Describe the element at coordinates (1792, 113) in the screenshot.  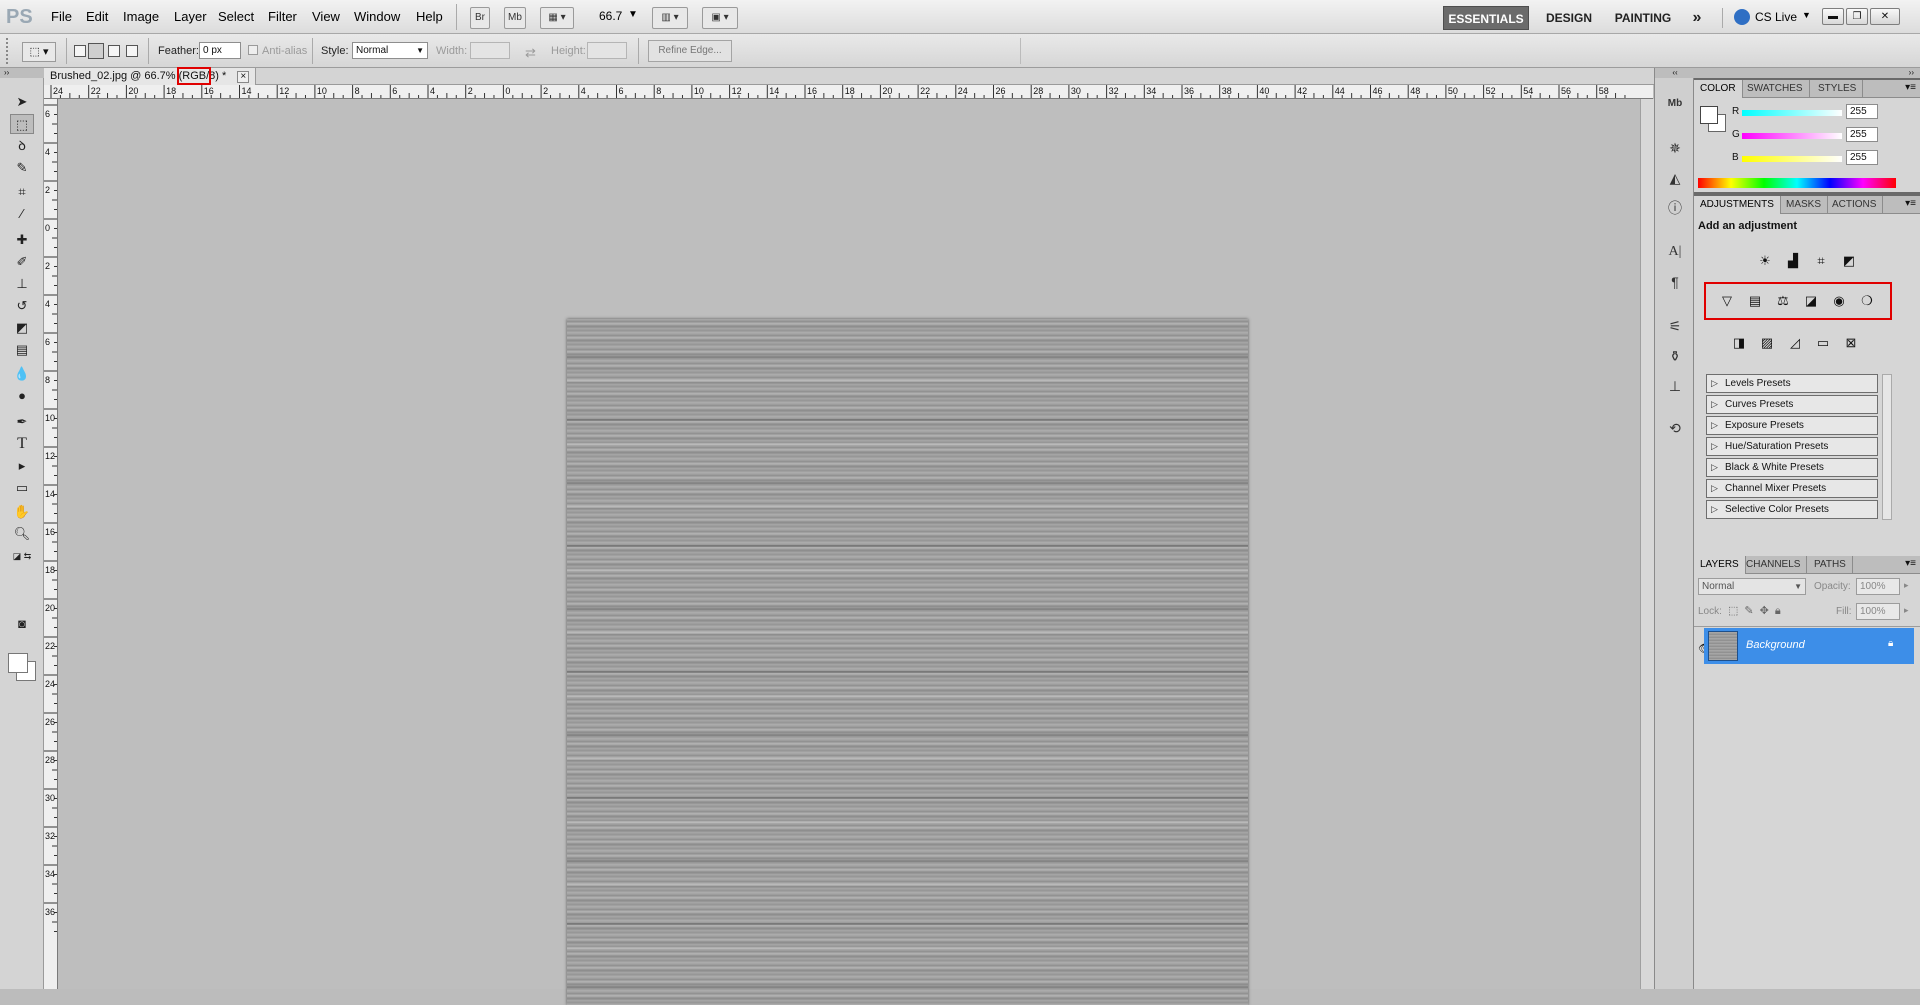
I see `red-track` at that location.